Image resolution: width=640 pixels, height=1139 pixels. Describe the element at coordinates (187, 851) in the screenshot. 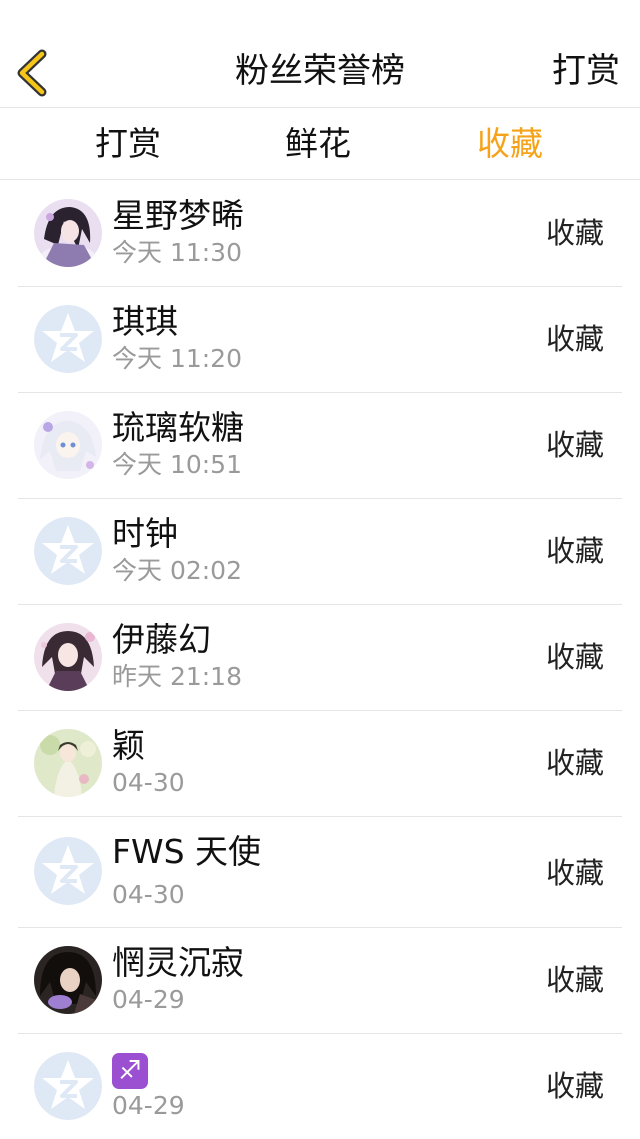

I see `fan-name: FWS 天使` at that location.